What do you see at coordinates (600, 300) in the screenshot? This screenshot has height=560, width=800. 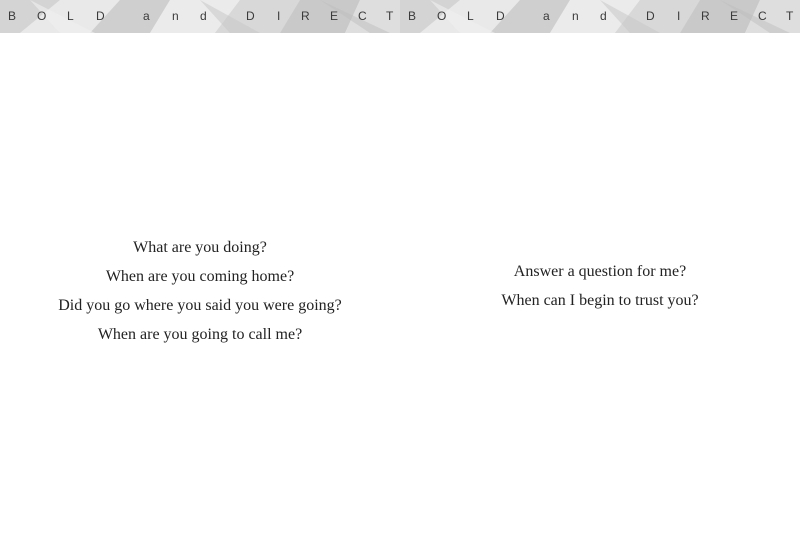 I see `verse-line: When can I begin to trust you?` at bounding box center [600, 300].